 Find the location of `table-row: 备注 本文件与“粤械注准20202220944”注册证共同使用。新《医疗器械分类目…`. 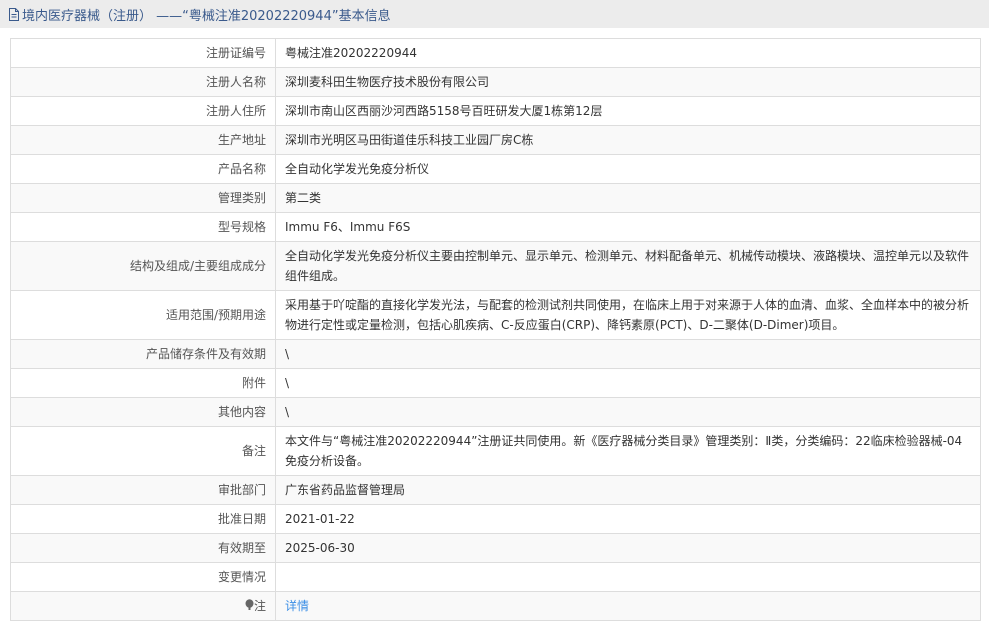

table-row: 备注 本文件与“粤械注准20202220944”注册证共同使用。新《医疗器械分类目… is located at coordinates (495, 451).